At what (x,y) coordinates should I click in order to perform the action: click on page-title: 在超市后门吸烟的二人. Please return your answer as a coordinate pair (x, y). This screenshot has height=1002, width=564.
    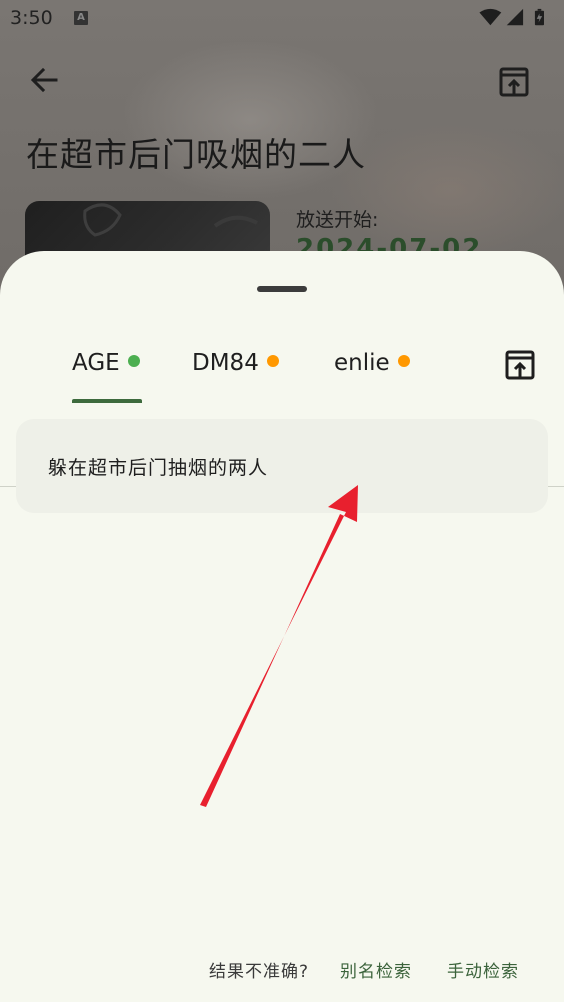
    Looking at the image, I should click on (196, 154).